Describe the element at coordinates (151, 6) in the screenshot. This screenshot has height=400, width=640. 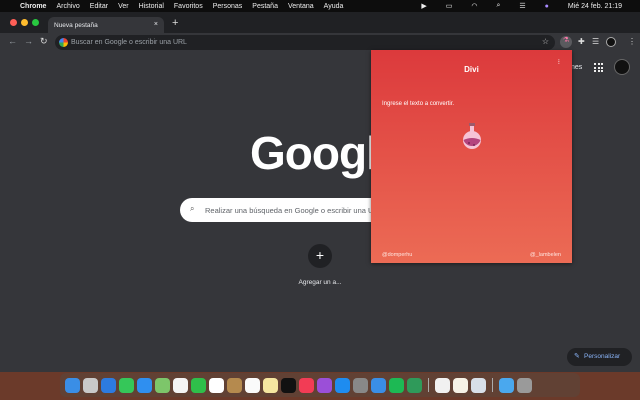
I see `menu-historial: Historial` at that location.